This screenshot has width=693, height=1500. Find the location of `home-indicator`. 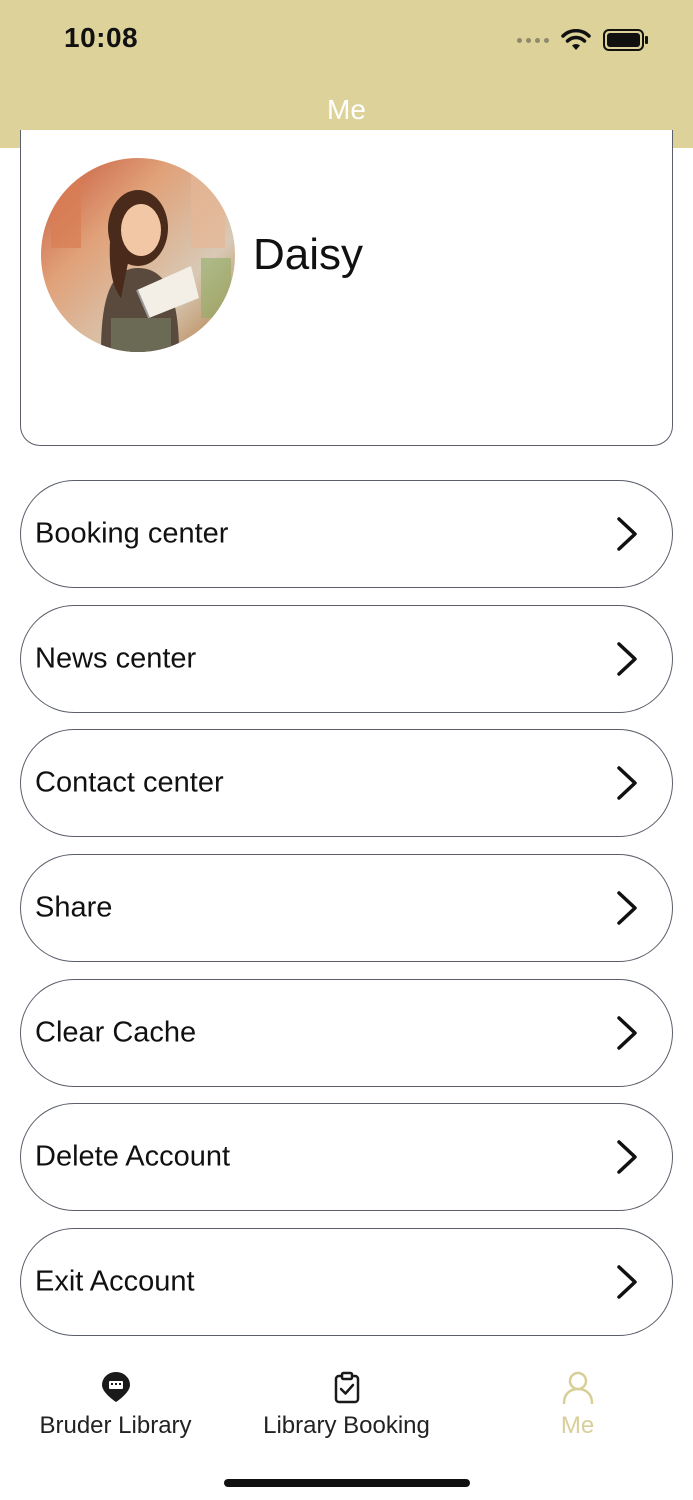

home-indicator is located at coordinates (347, 1483).